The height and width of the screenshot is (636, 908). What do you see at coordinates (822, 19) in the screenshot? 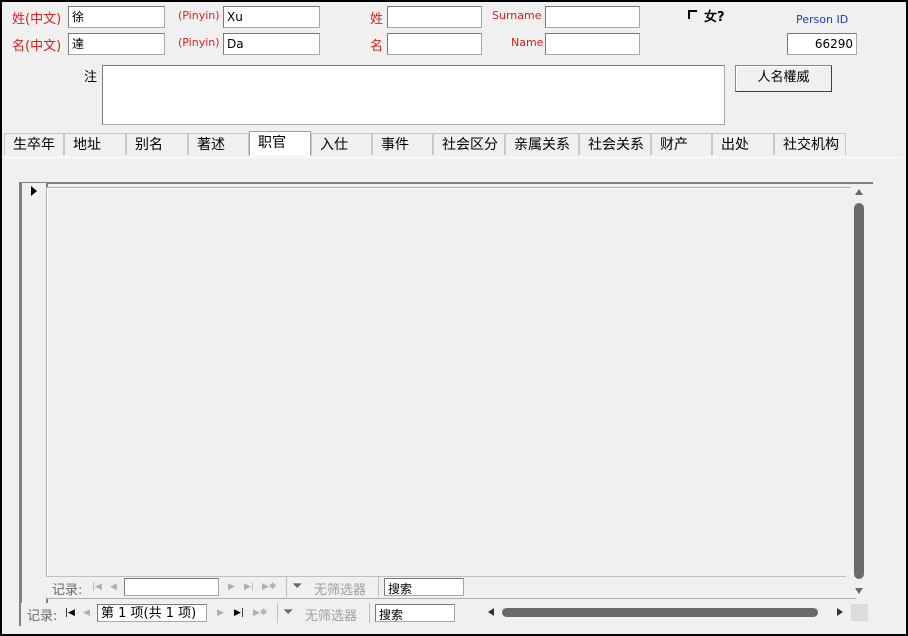
I see `person-id-label: Person ID` at bounding box center [822, 19].